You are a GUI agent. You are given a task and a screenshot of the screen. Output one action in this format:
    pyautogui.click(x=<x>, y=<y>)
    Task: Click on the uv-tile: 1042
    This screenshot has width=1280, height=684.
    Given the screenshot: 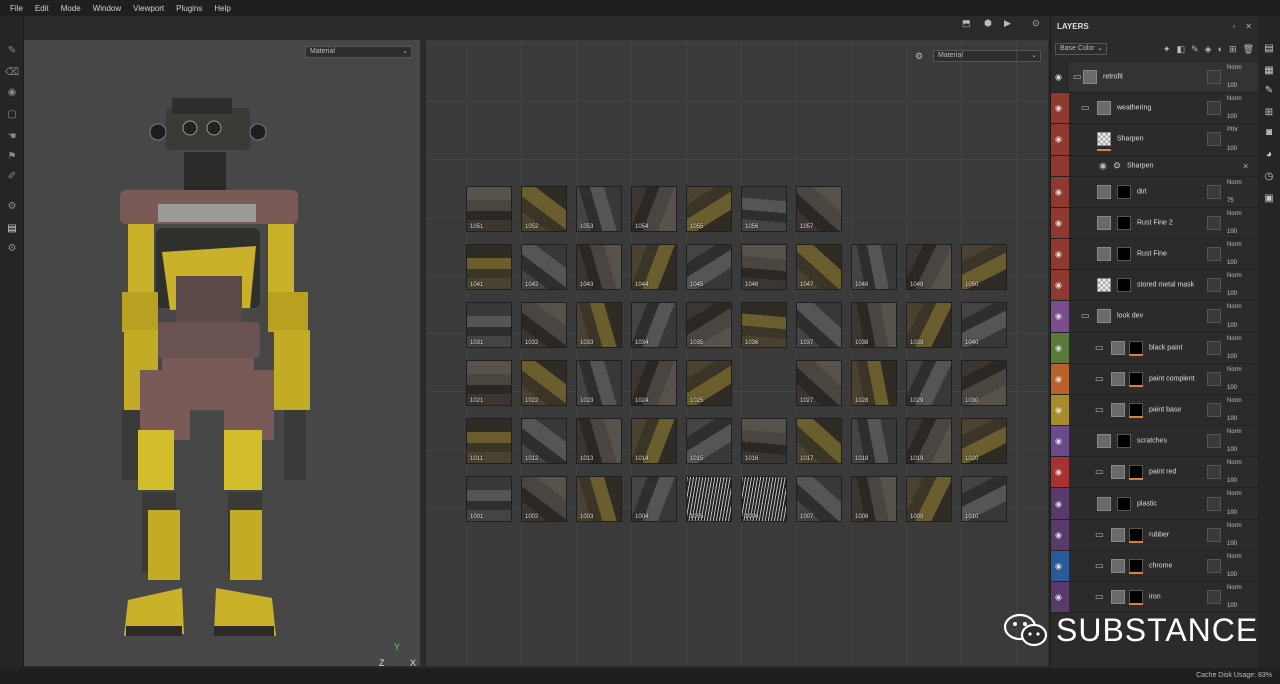 What is the action you would take?
    pyautogui.click(x=544, y=267)
    